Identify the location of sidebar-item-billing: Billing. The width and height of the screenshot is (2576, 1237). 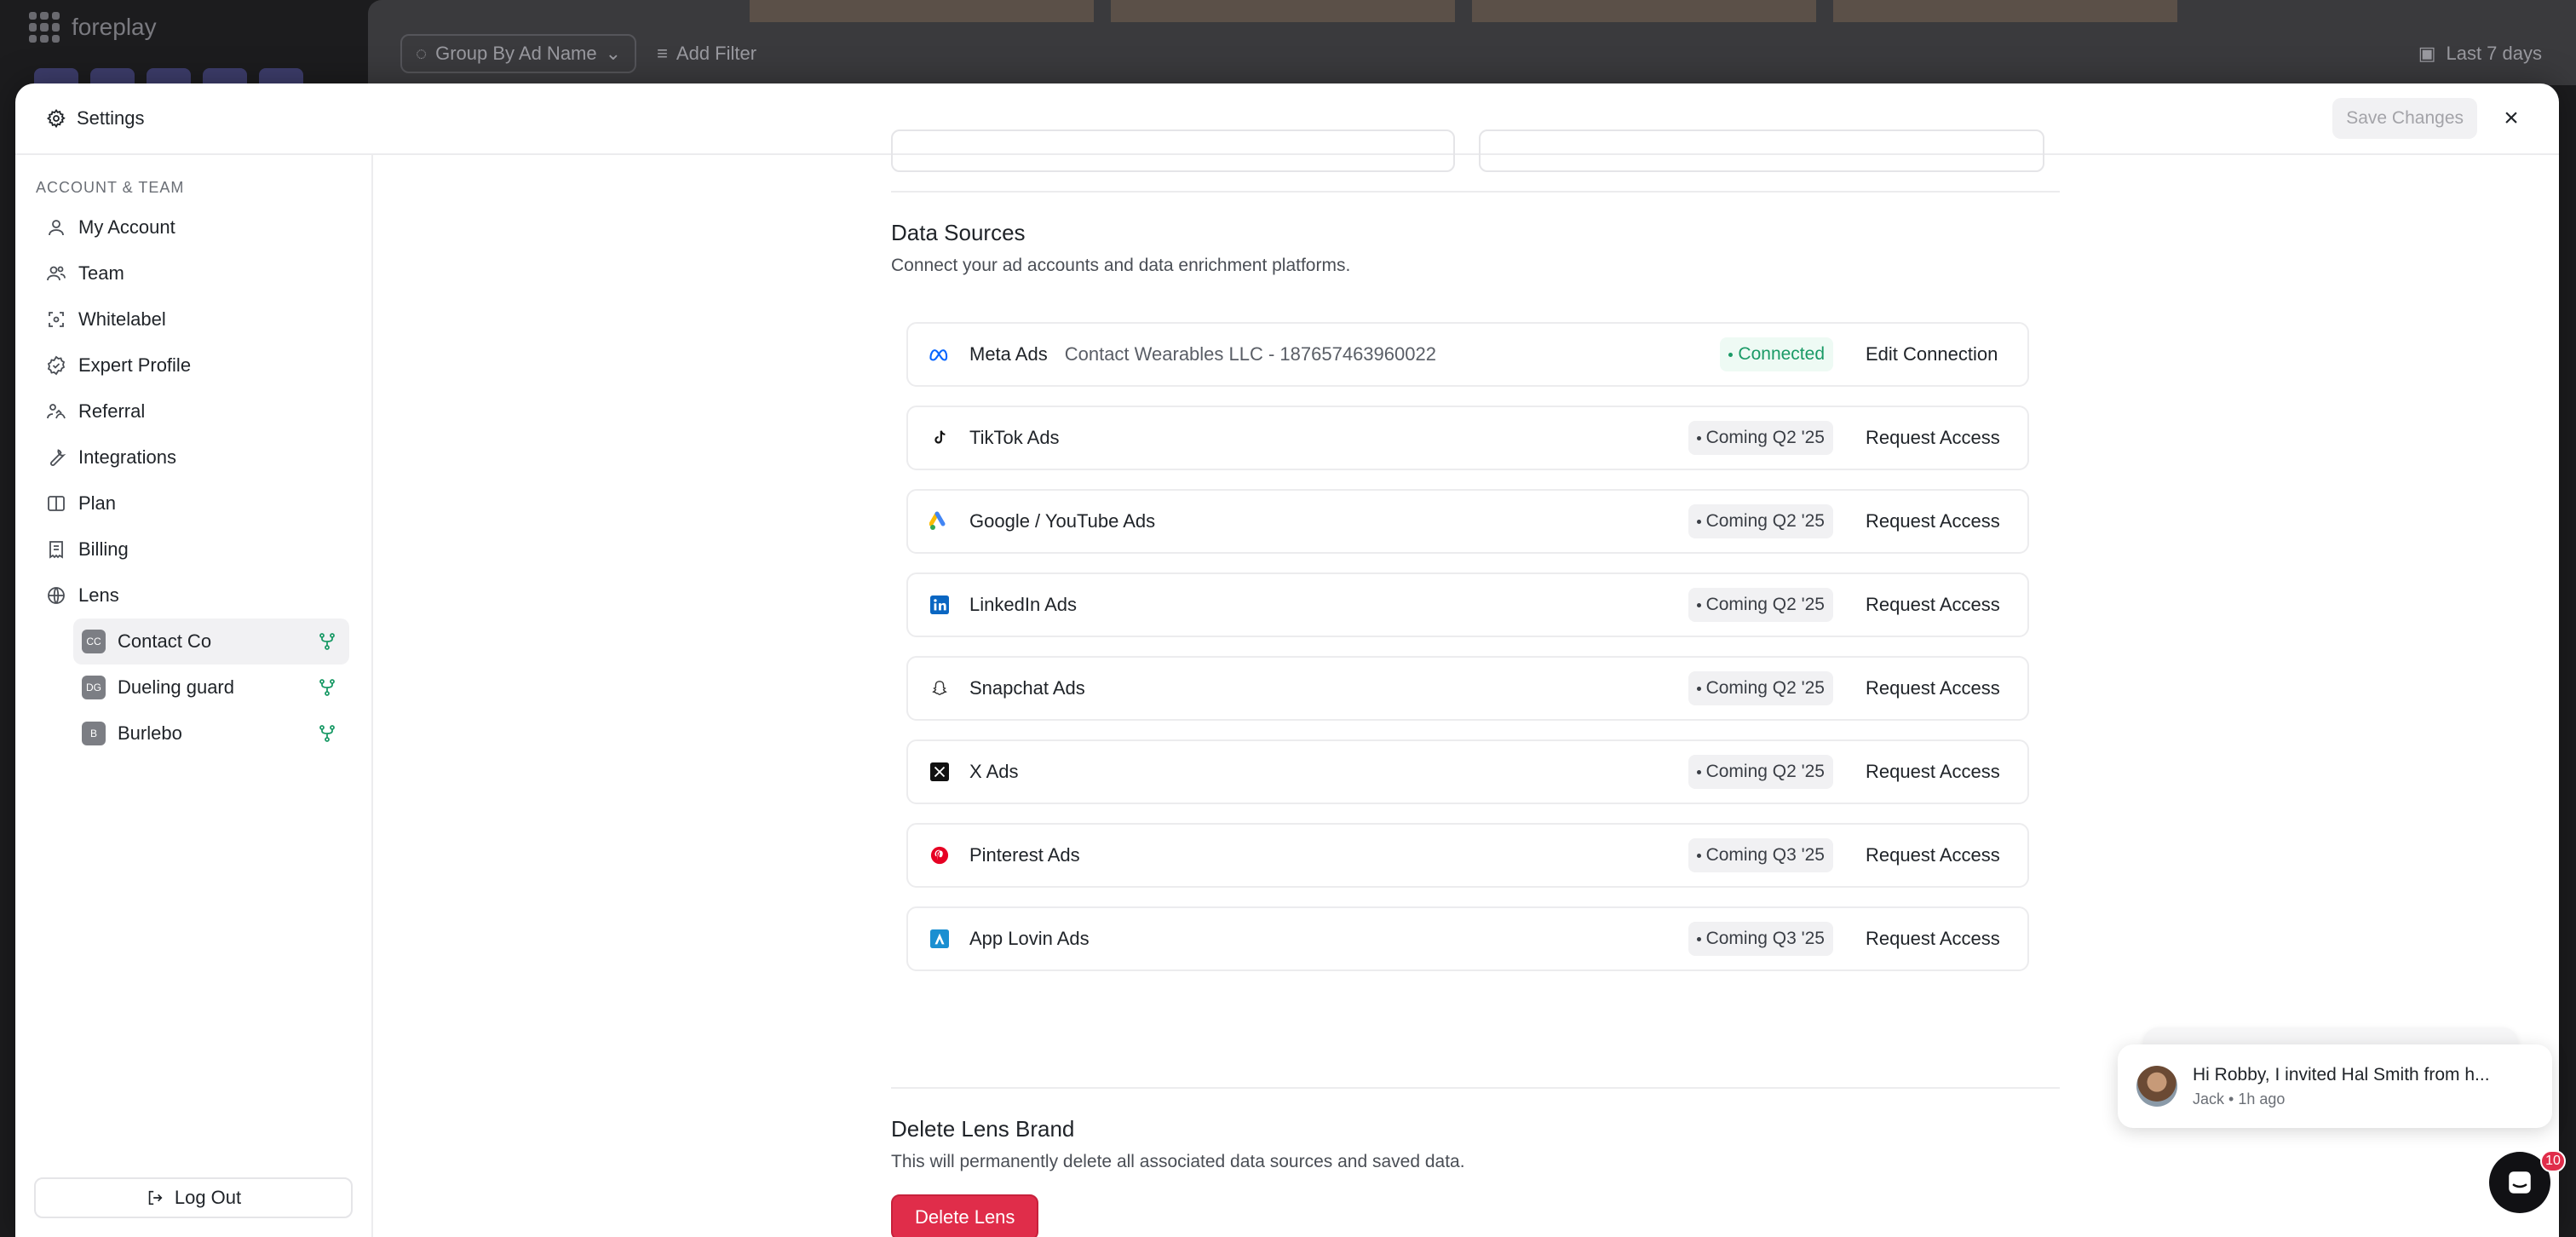
(191, 549).